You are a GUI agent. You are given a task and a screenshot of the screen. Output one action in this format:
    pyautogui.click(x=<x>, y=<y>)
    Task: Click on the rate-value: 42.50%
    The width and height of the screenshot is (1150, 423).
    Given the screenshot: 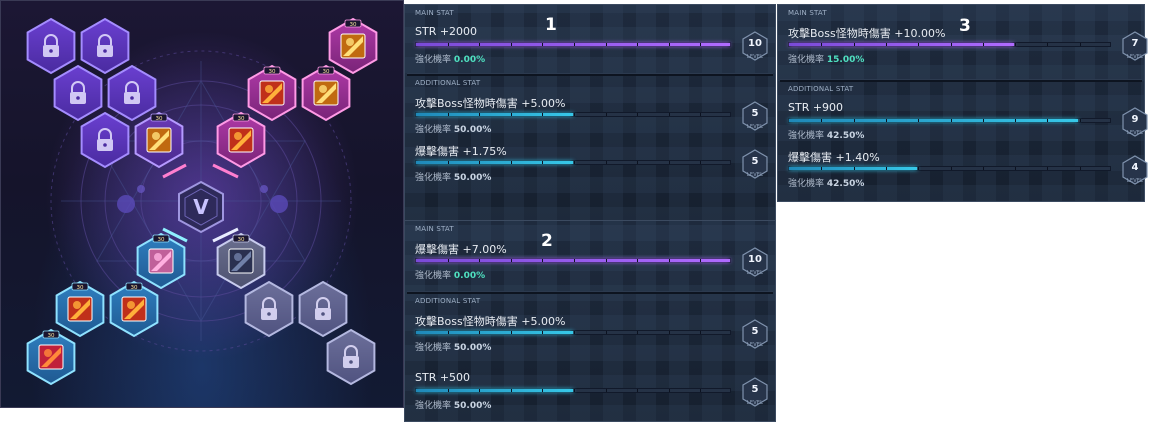 What is the action you would take?
    pyautogui.click(x=845, y=184)
    